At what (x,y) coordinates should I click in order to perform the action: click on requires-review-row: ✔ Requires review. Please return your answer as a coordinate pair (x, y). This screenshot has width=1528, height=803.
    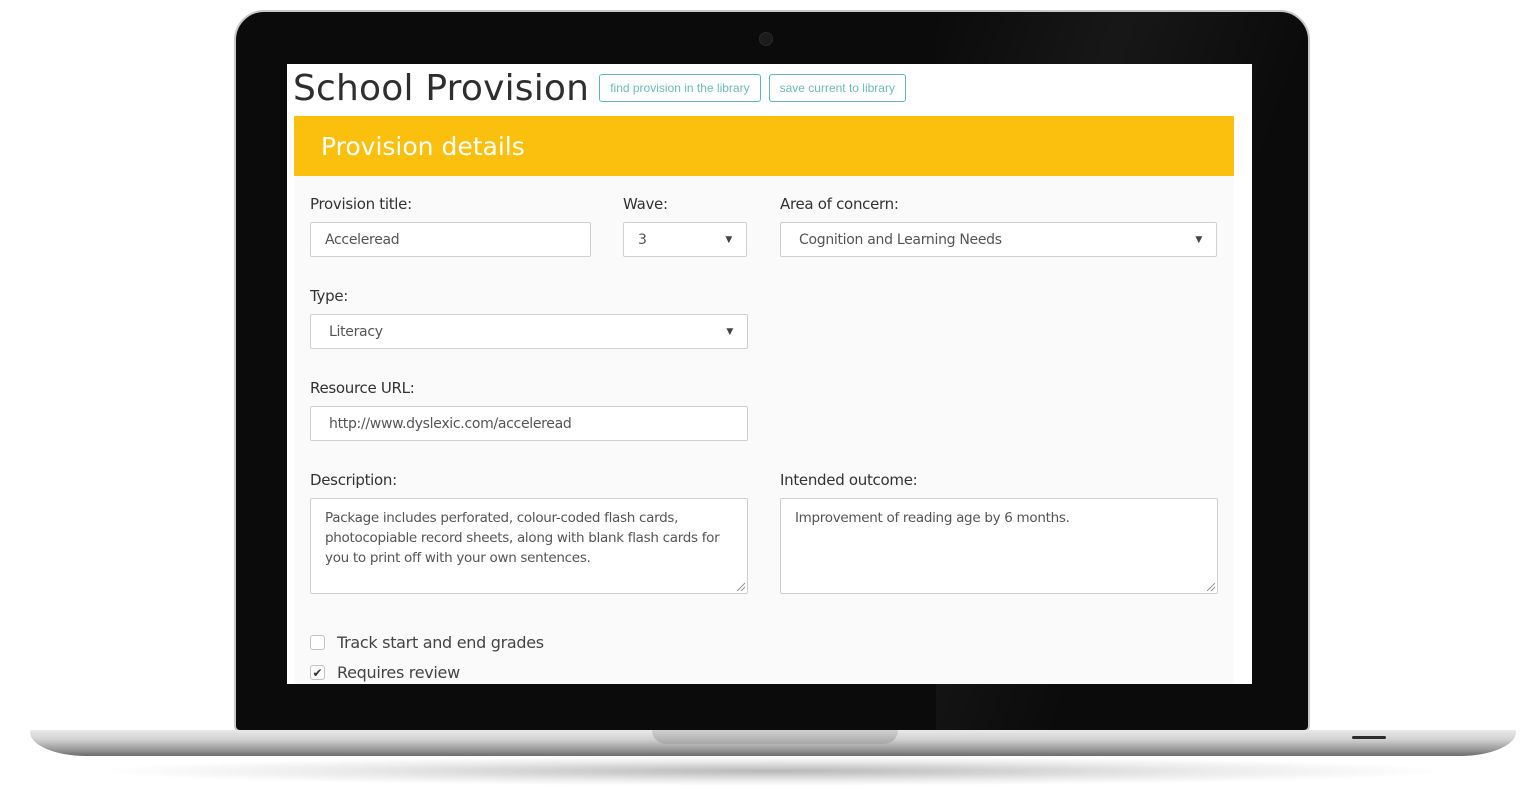
    Looking at the image, I should click on (385, 672).